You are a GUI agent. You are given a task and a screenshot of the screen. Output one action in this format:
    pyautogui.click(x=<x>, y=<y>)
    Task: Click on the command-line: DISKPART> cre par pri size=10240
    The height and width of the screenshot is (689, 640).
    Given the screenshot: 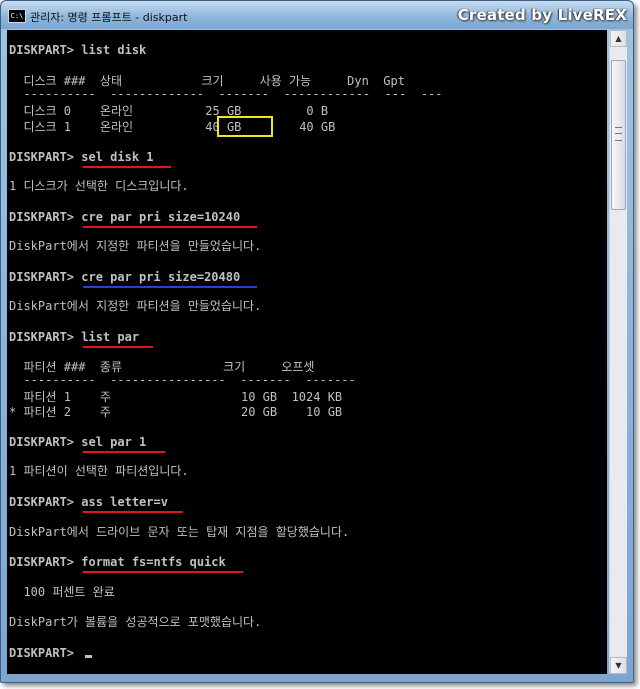 What is the action you would take?
    pyautogui.click(x=125, y=217)
    